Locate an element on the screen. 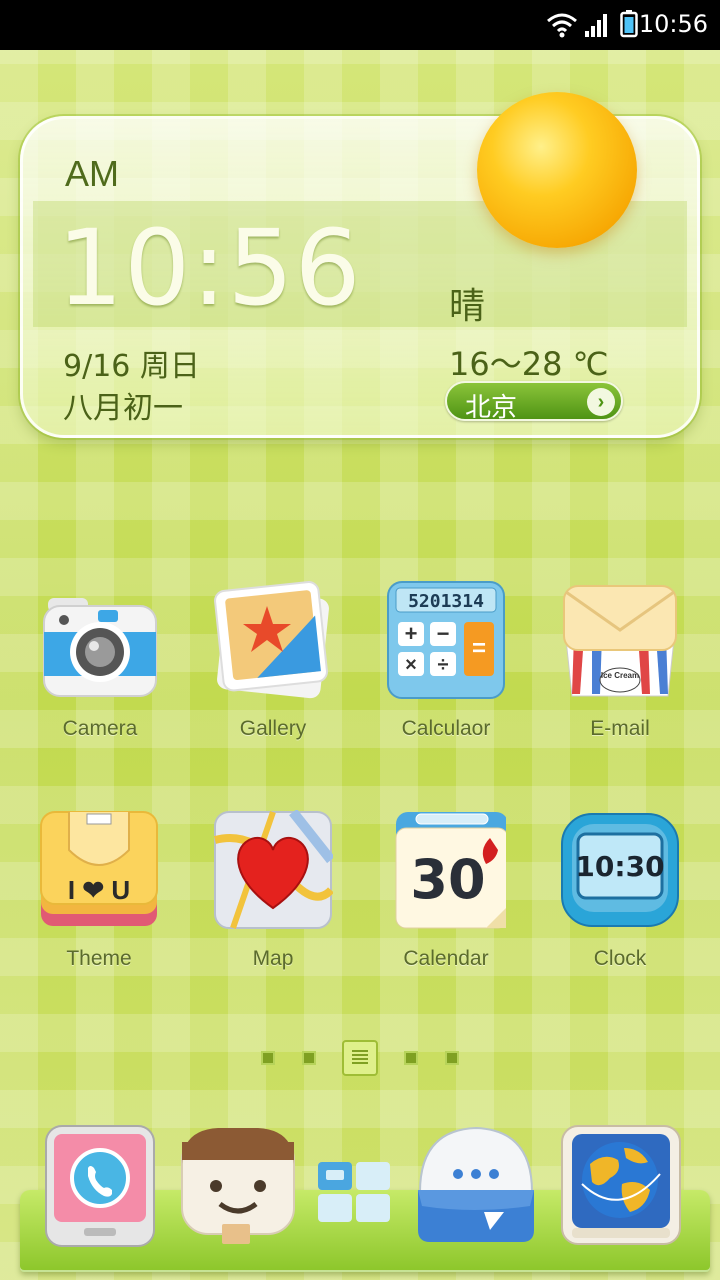 The image size is (720, 1280). app-gallery: Gallery is located at coordinates (273, 675).